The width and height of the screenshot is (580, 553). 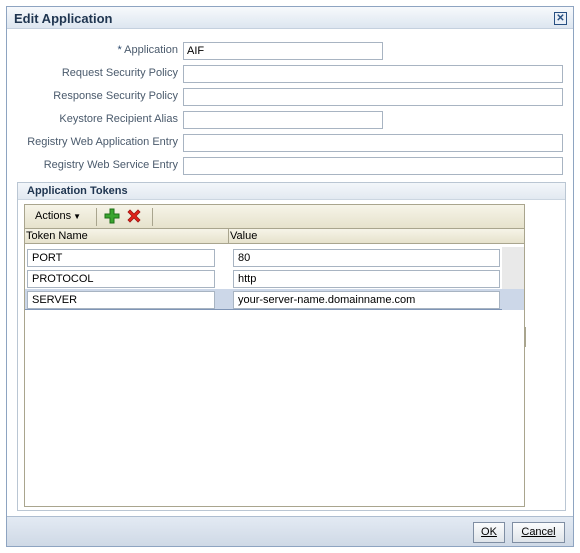 What do you see at coordinates (119, 50) in the screenshot?
I see `required-mark: *` at bounding box center [119, 50].